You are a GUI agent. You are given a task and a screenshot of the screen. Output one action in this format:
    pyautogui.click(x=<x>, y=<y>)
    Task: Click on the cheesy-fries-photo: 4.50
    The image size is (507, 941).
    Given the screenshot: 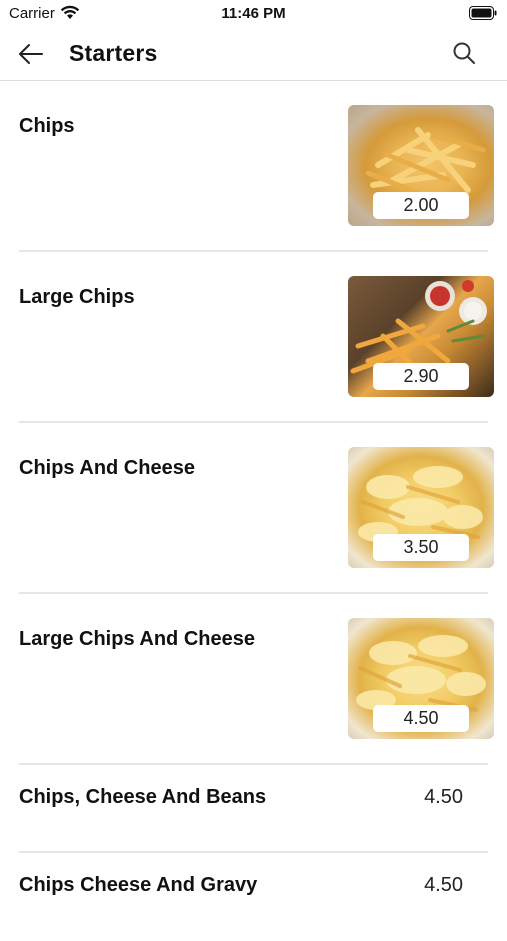 What is the action you would take?
    pyautogui.click(x=421, y=678)
    